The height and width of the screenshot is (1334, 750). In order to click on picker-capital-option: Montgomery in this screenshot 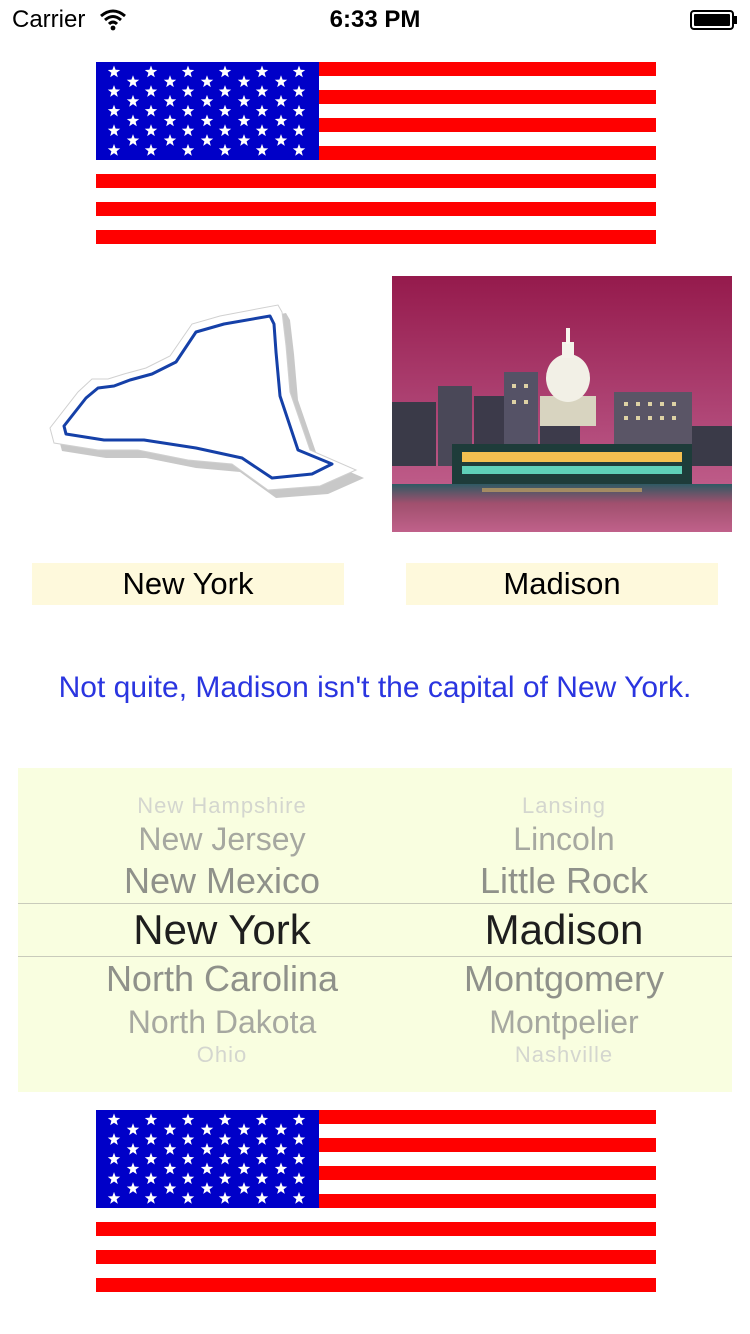, I will do `click(553, 979)`.